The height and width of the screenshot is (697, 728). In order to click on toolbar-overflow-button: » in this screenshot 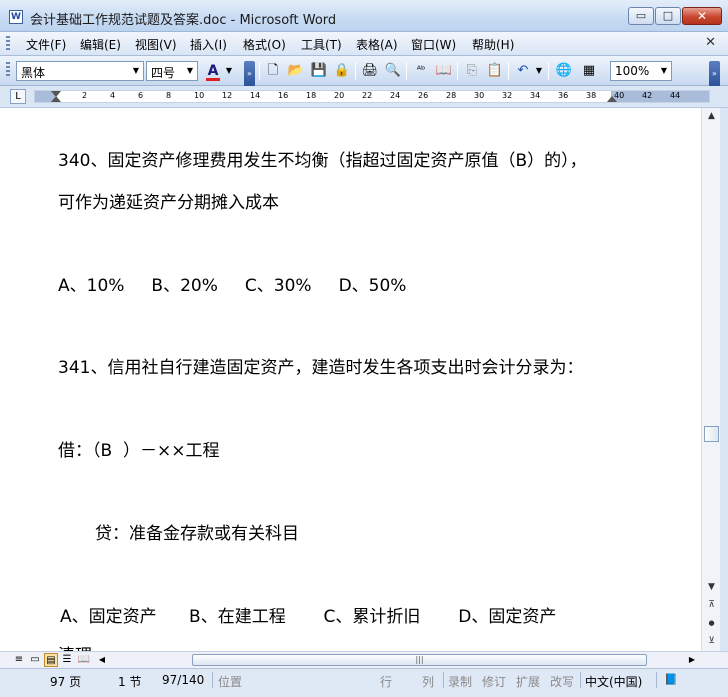, I will do `click(249, 74)`.